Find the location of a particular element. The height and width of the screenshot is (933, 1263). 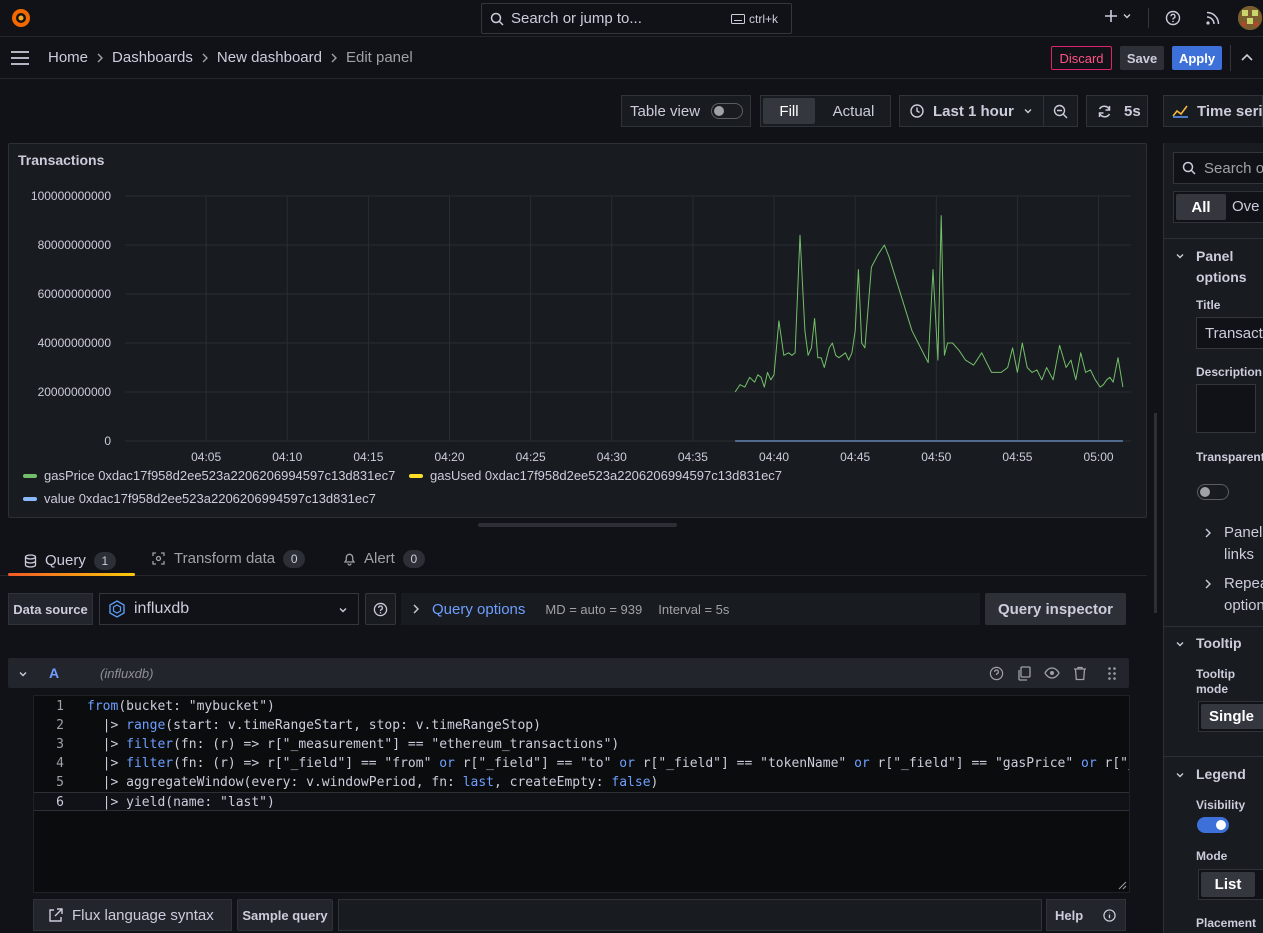

tab-label: Alert is located at coordinates (379, 558).